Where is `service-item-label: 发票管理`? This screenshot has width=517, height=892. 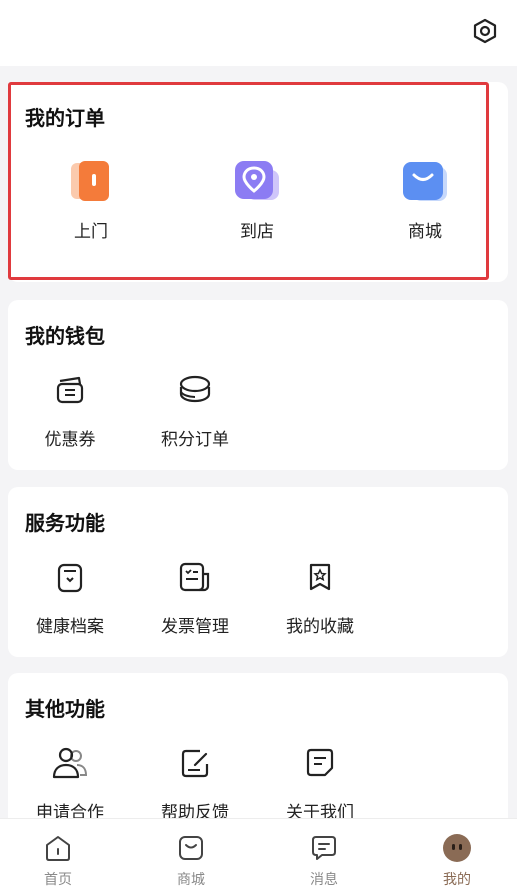 service-item-label: 发票管理 is located at coordinates (195, 627).